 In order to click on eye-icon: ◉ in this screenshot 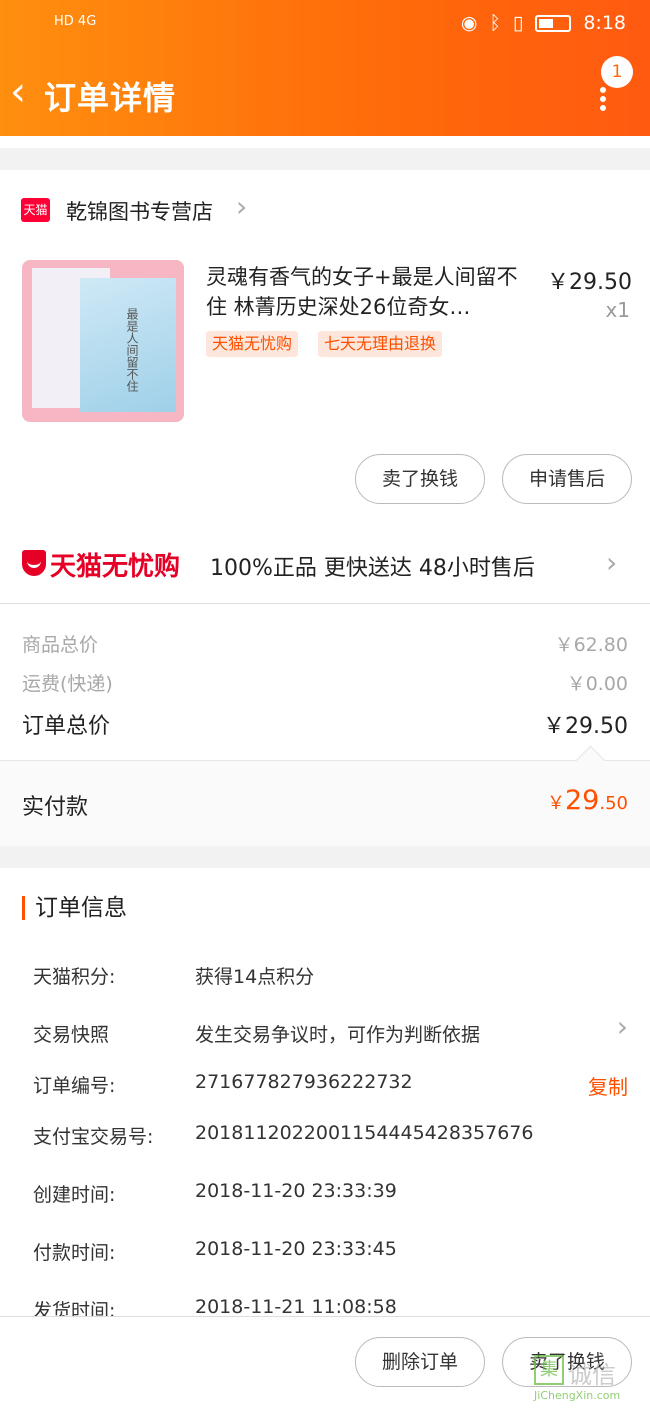, I will do `click(469, 23)`.